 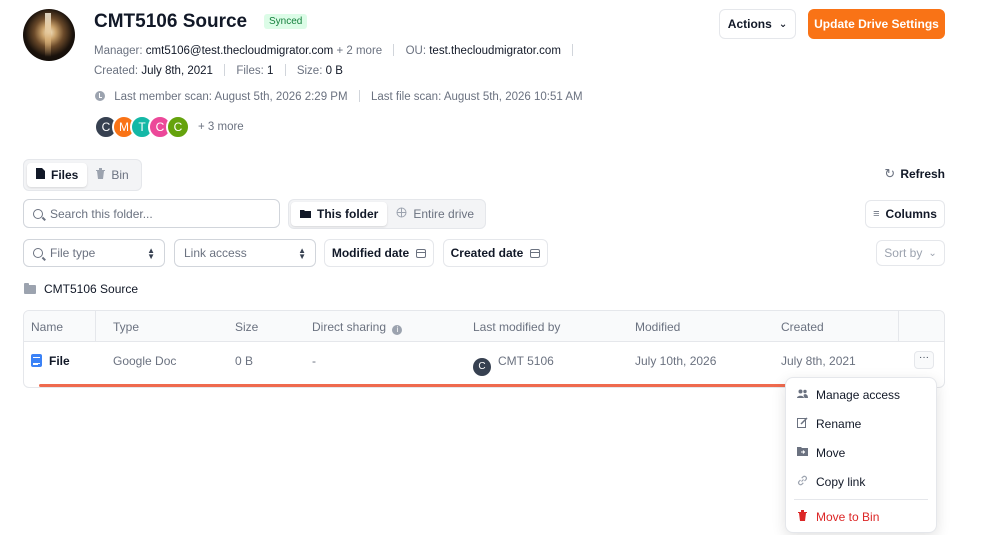 I want to click on menu-item-move: Move, so click(x=821, y=453).